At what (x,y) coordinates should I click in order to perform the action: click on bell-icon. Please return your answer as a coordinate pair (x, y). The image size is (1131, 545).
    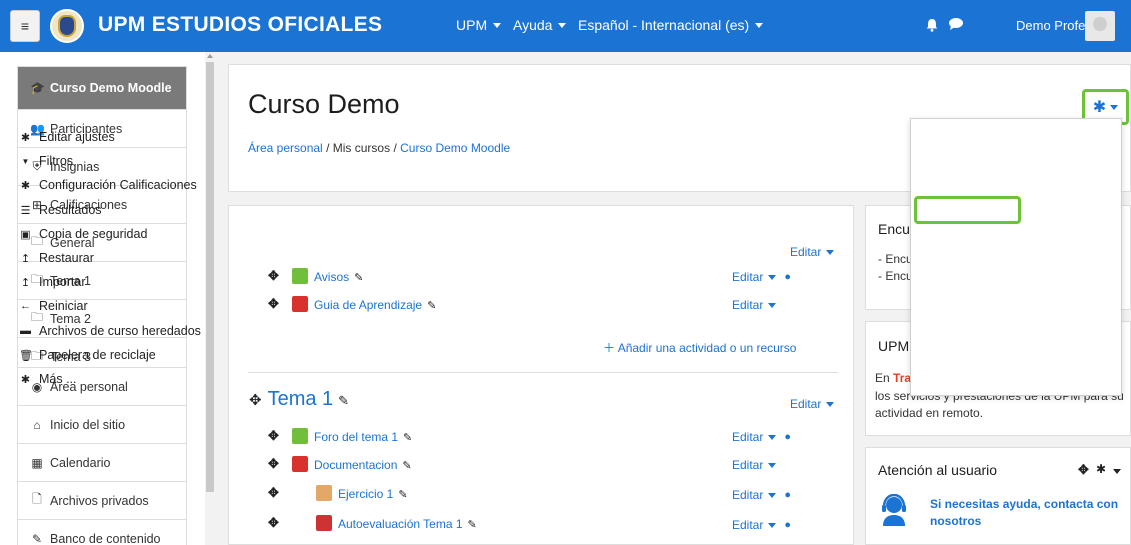
    Looking at the image, I should click on (932, 25).